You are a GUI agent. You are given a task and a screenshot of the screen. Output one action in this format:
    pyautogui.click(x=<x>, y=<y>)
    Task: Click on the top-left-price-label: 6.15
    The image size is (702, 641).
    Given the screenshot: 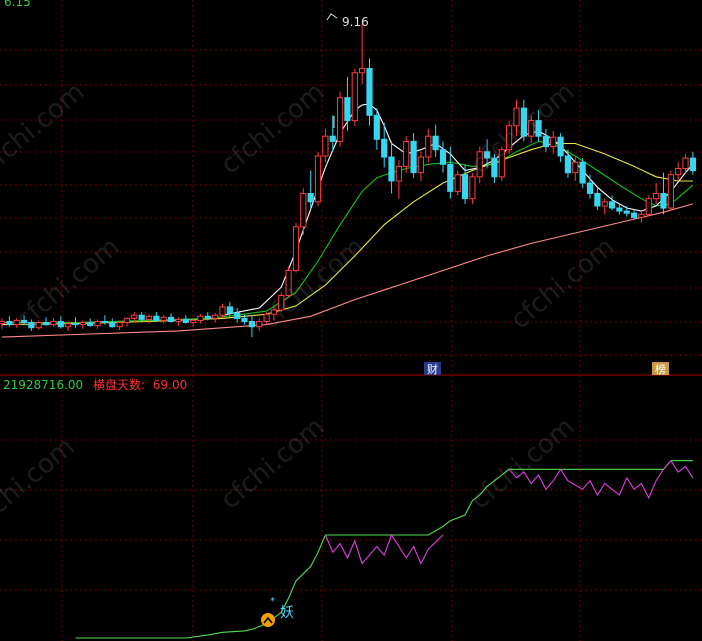 What is the action you would take?
    pyautogui.click(x=17, y=4)
    